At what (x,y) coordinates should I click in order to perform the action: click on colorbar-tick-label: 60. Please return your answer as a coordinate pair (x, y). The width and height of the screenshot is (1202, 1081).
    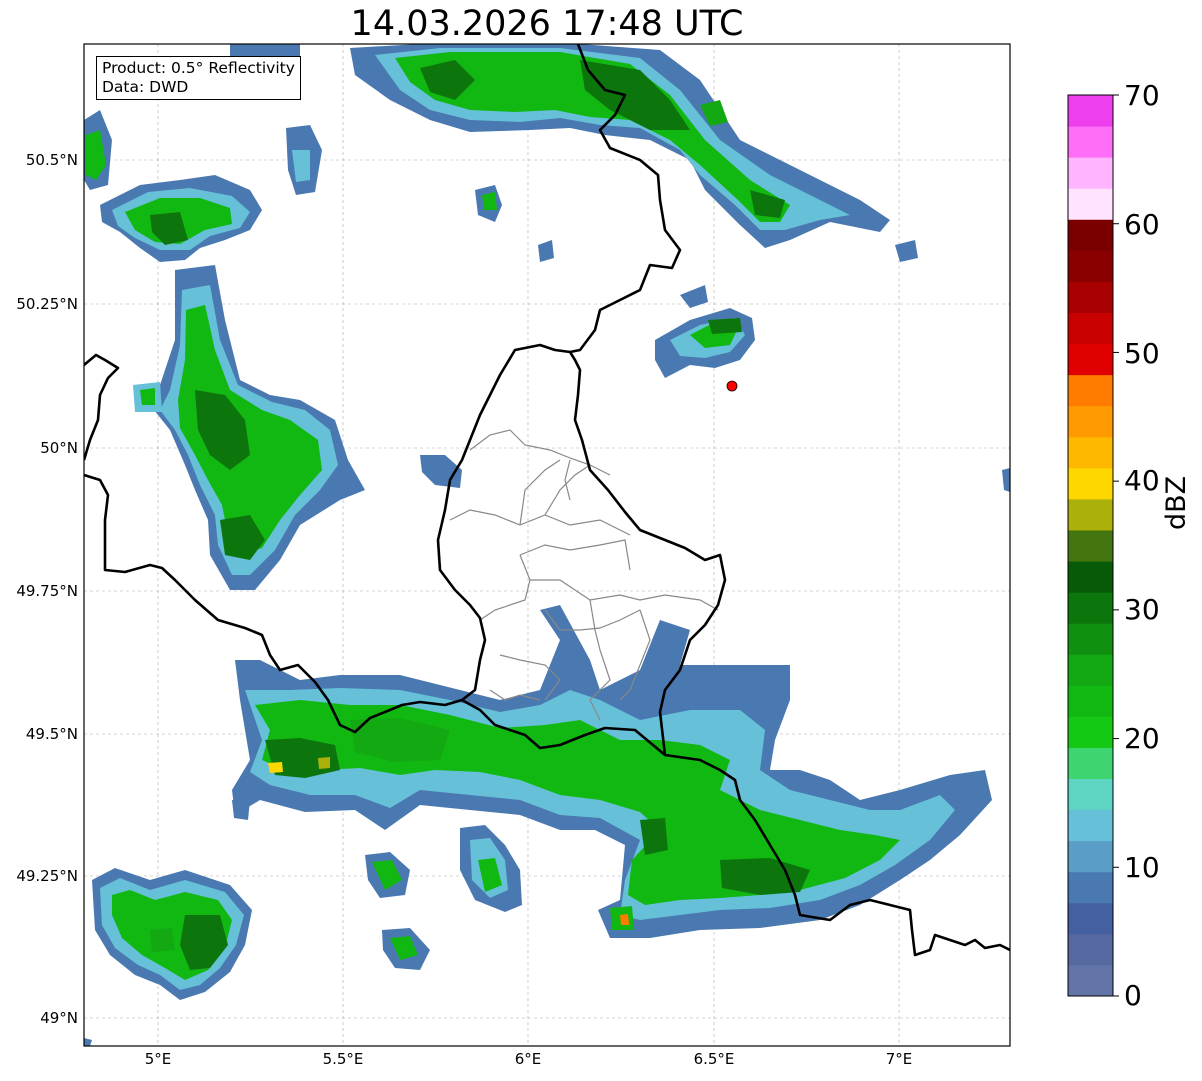
    Looking at the image, I should click on (1142, 224).